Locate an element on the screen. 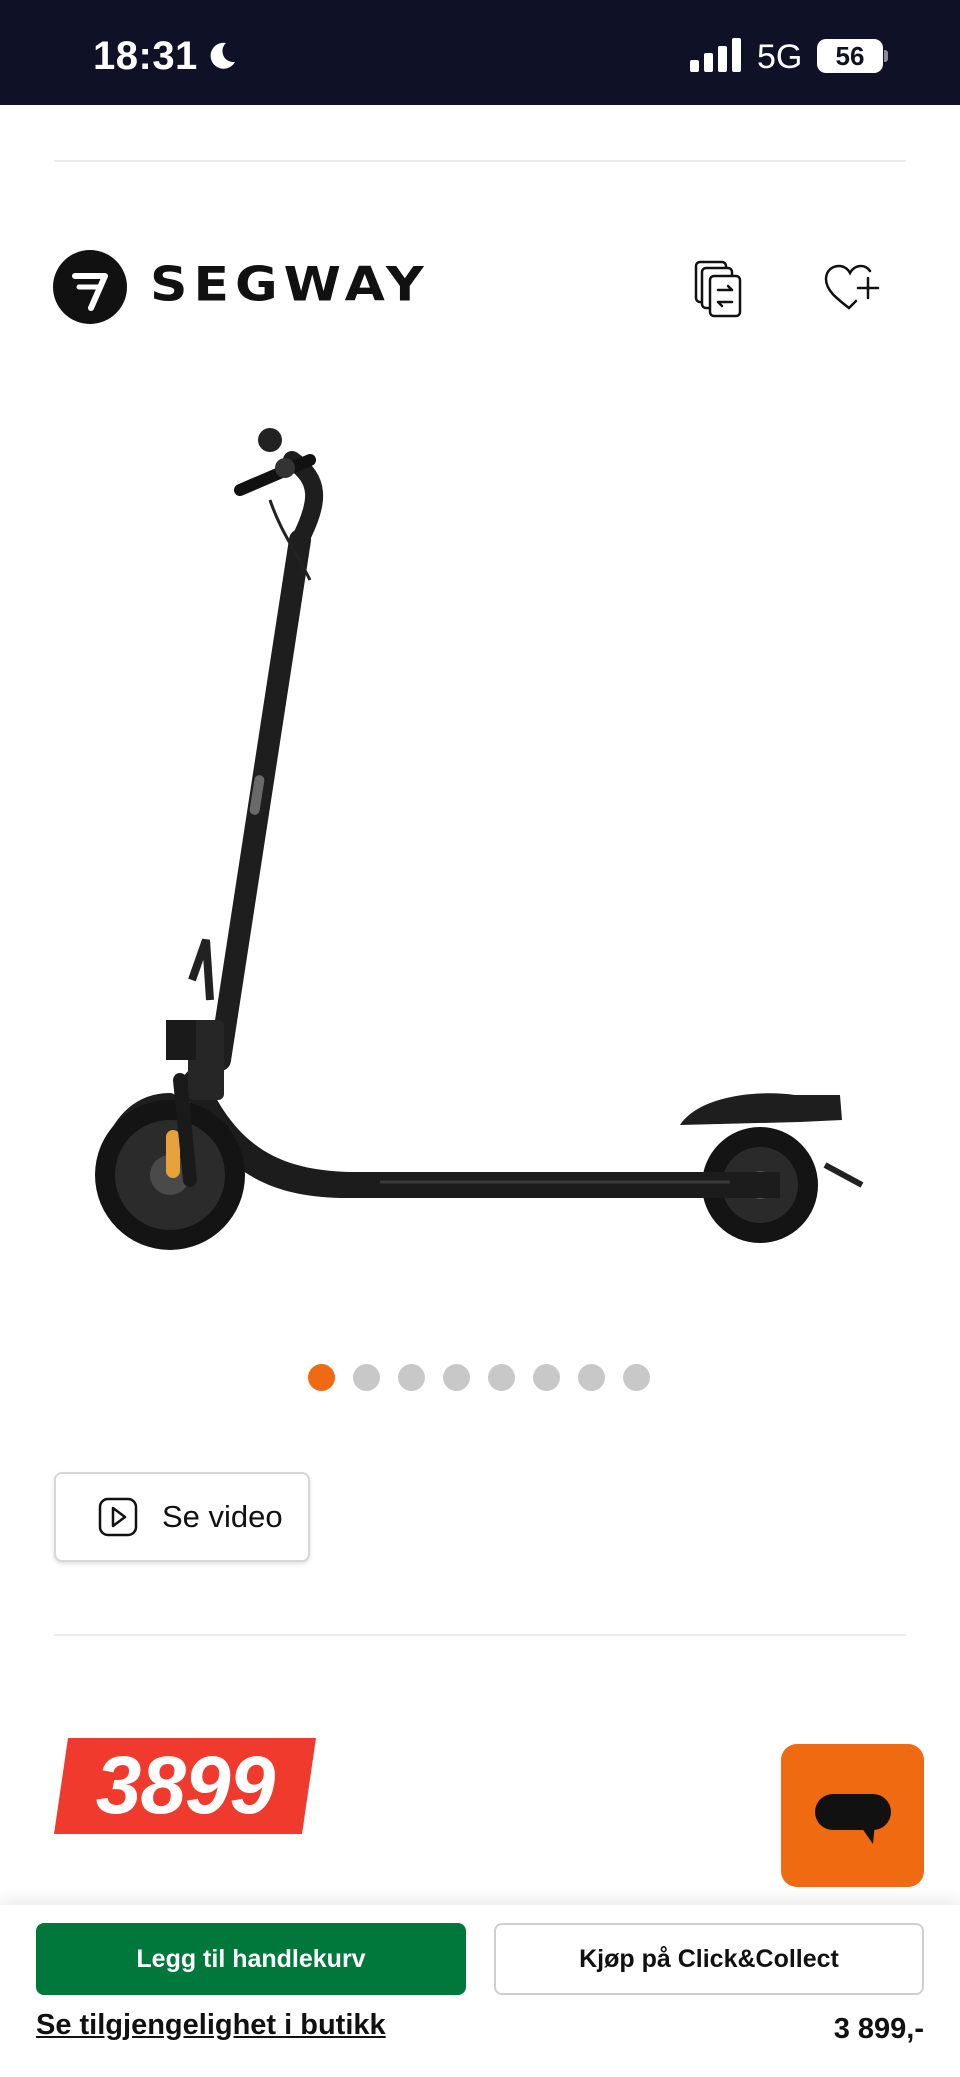  chat-button is located at coordinates (852, 1815).